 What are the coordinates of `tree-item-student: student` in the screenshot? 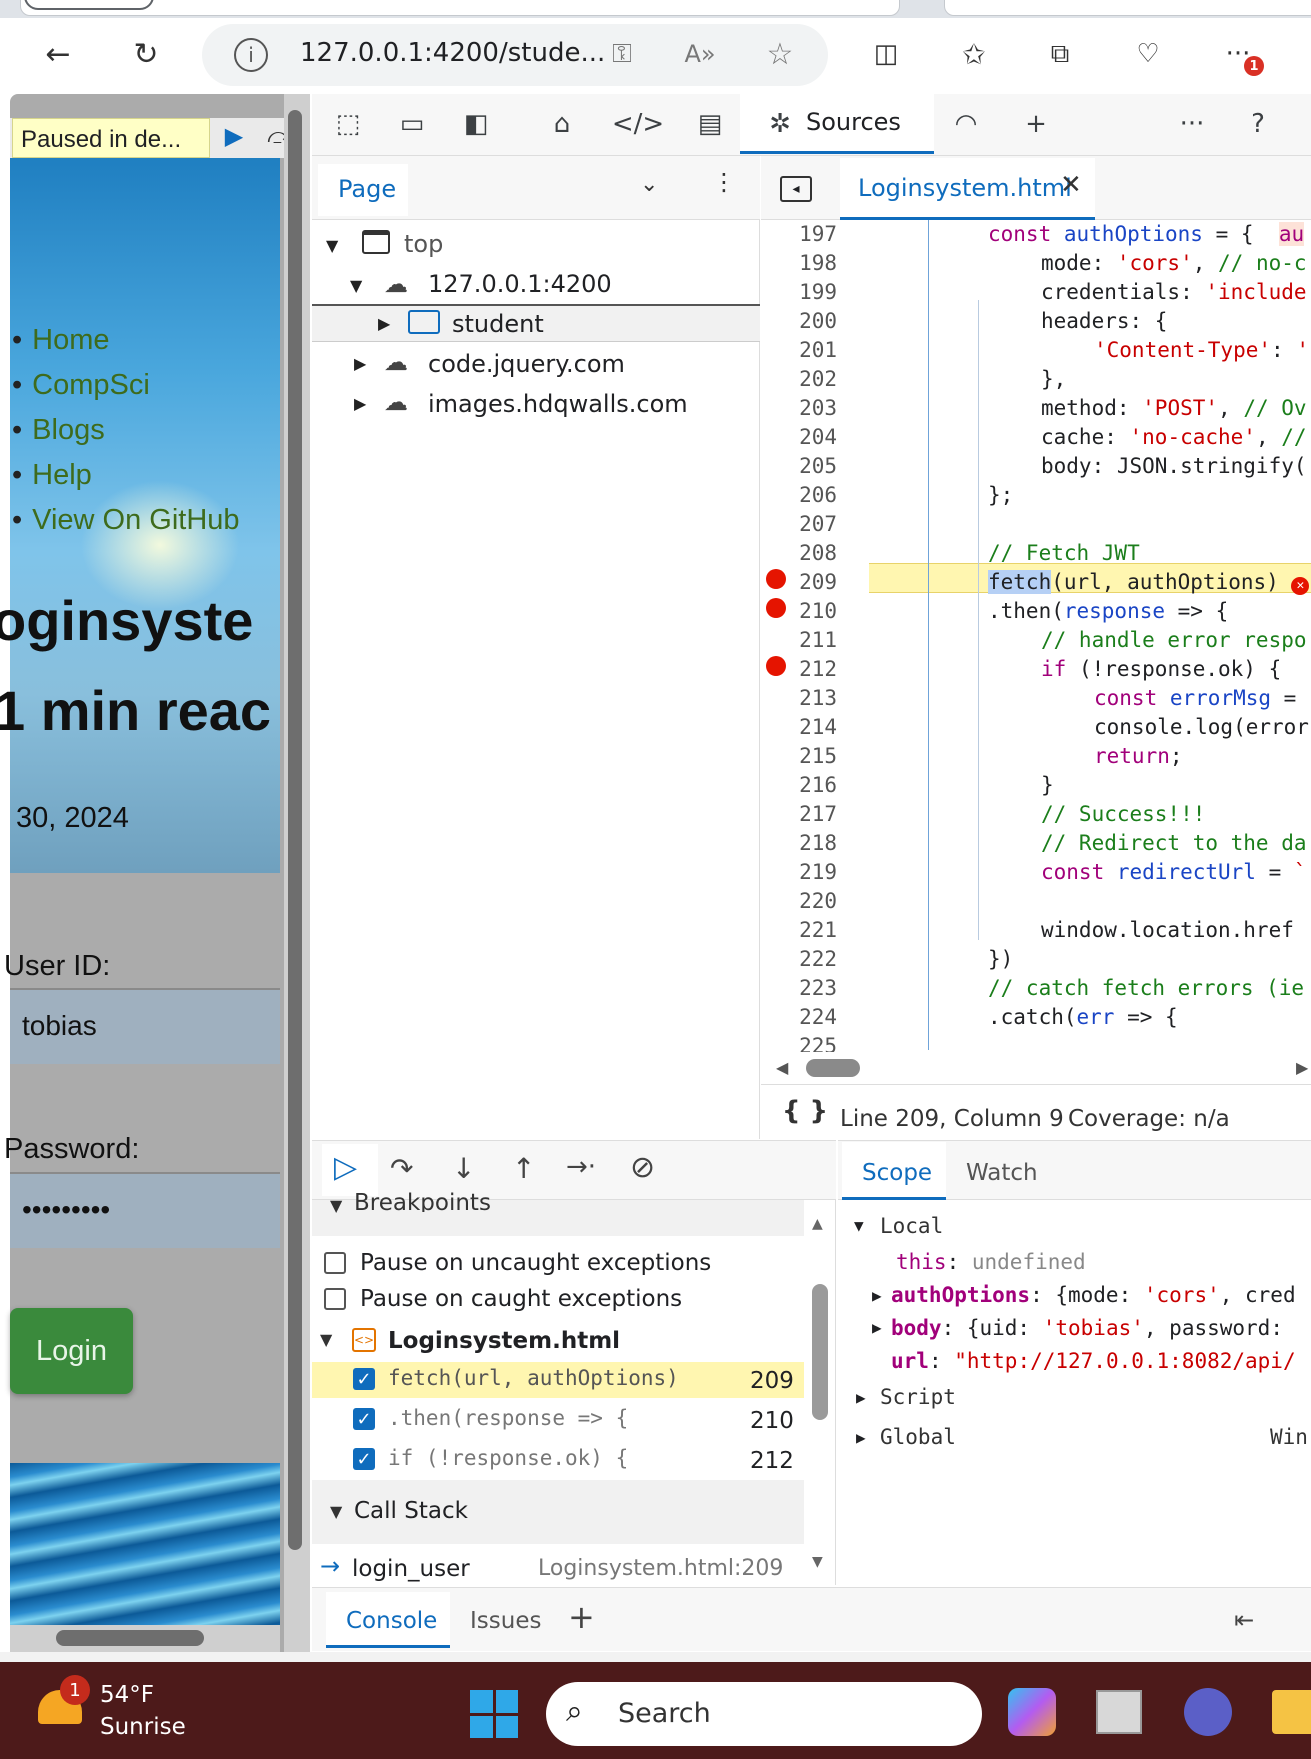 It's located at (498, 324).